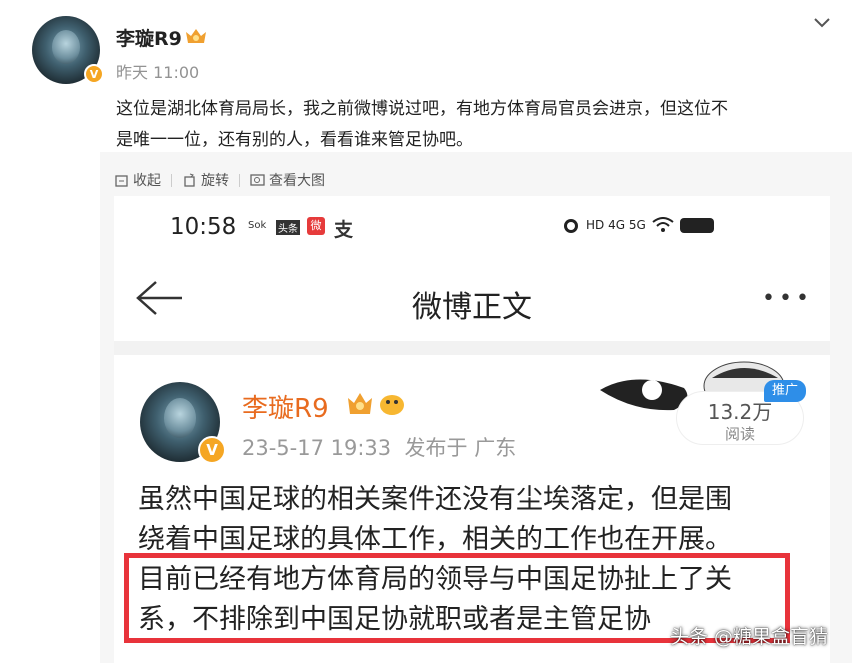 This screenshot has width=868, height=663. What do you see at coordinates (189, 180) in the screenshot?
I see `rotate-icon` at bounding box center [189, 180].